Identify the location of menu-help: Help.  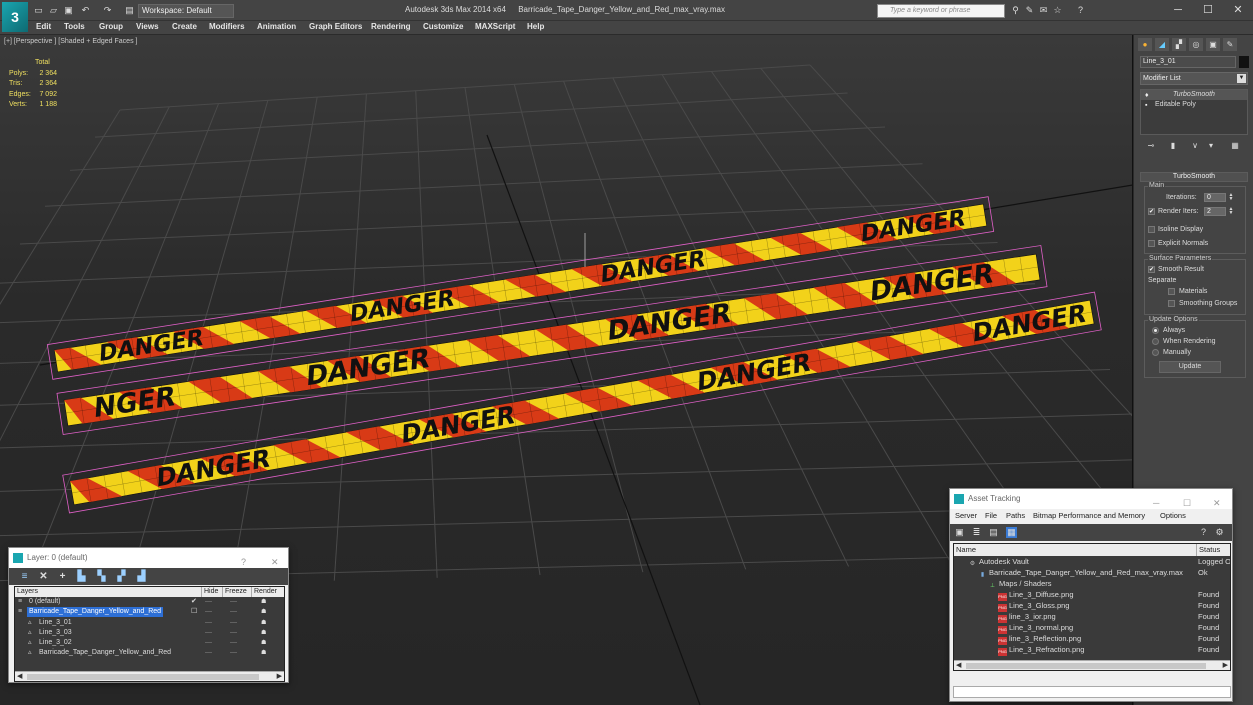
(535, 26).